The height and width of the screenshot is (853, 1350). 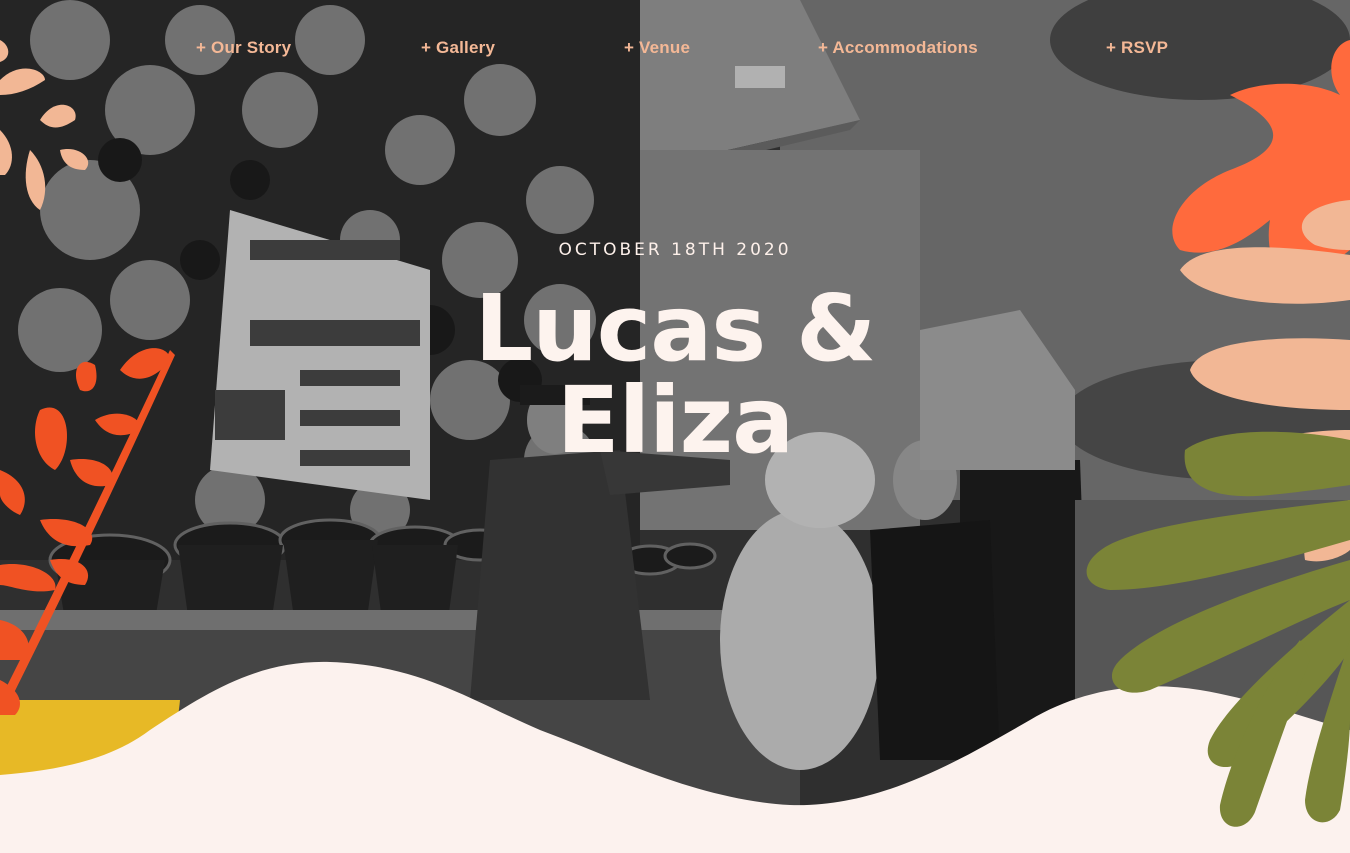 I want to click on couple-names-line2: Eliza, so click(x=675, y=420).